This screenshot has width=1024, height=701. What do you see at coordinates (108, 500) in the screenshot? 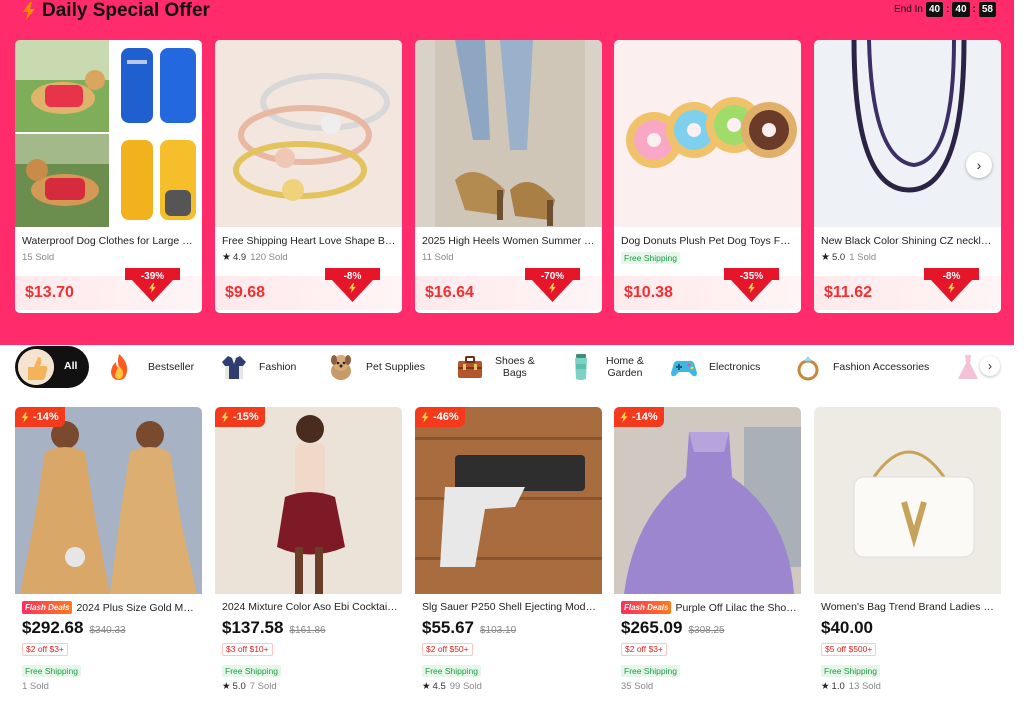
I see `product-image-gold-dress: -14%` at bounding box center [108, 500].